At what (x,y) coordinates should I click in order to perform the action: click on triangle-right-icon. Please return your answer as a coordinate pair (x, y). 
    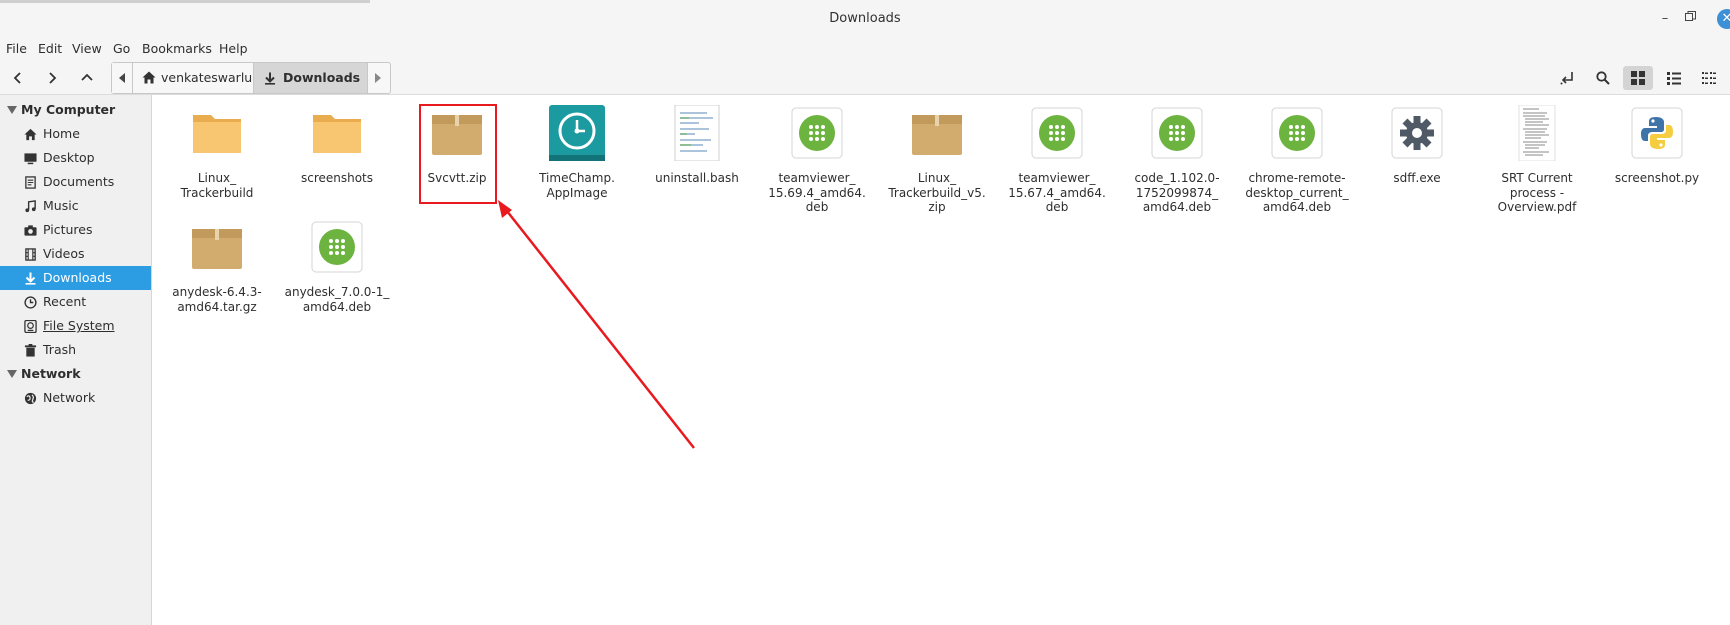
    Looking at the image, I should click on (378, 78).